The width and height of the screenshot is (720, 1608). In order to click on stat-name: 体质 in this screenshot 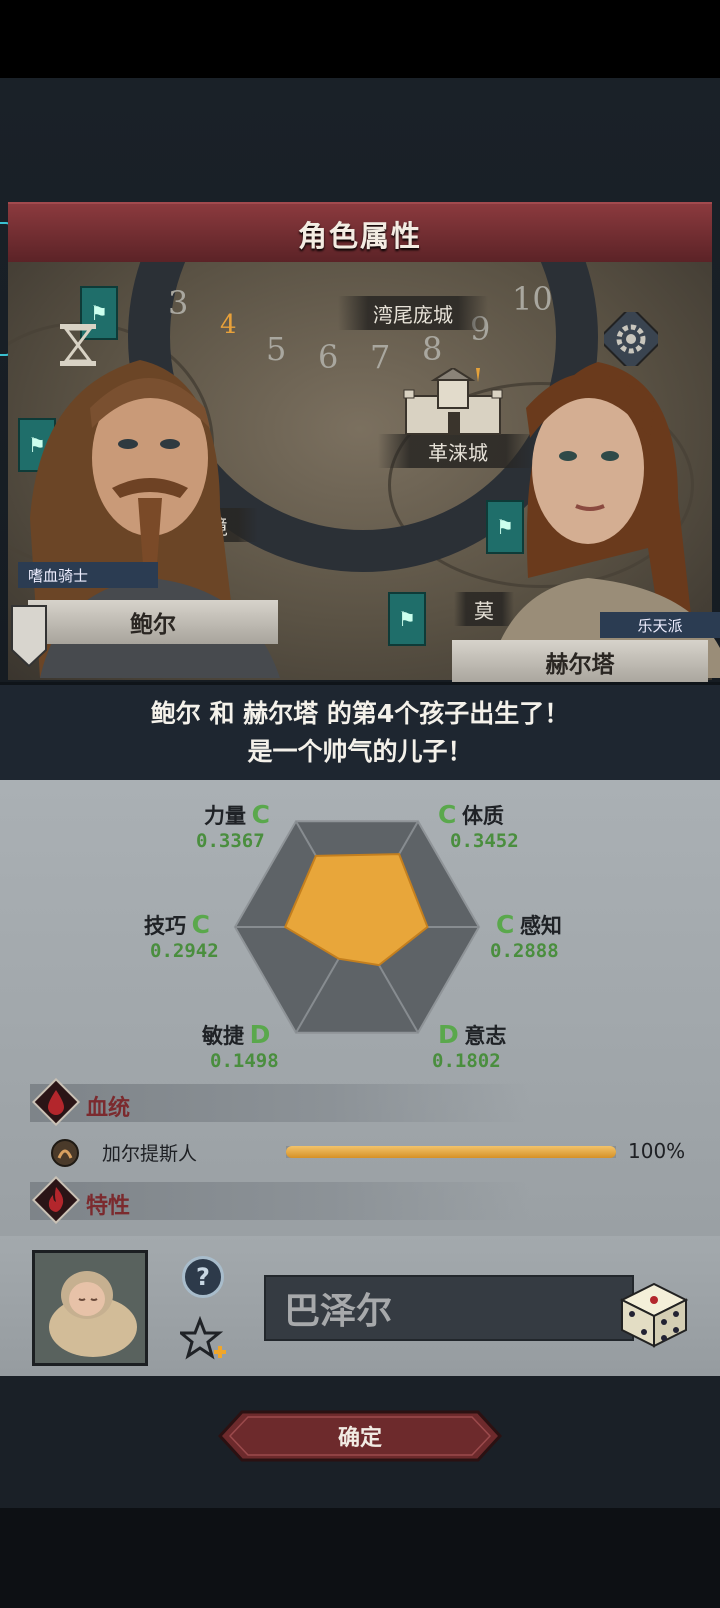, I will do `click(482, 816)`.